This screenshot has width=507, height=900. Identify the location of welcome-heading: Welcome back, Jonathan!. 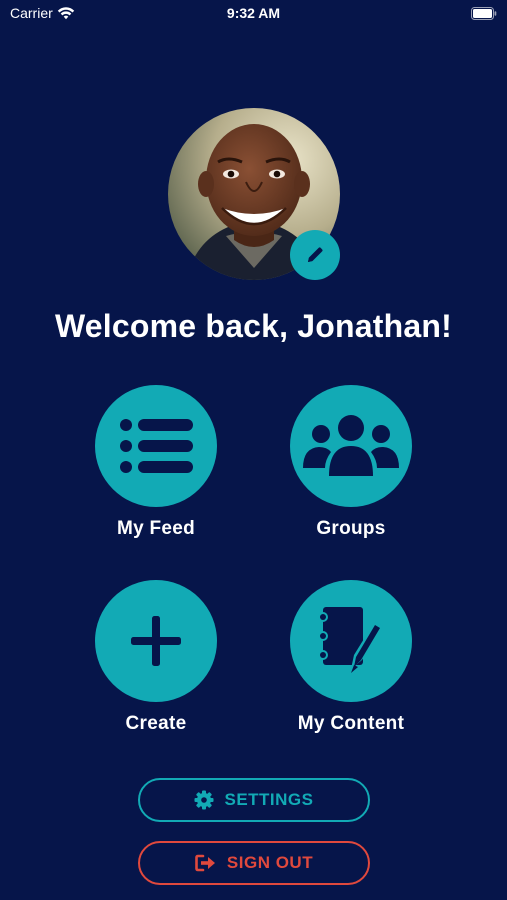
(253, 326).